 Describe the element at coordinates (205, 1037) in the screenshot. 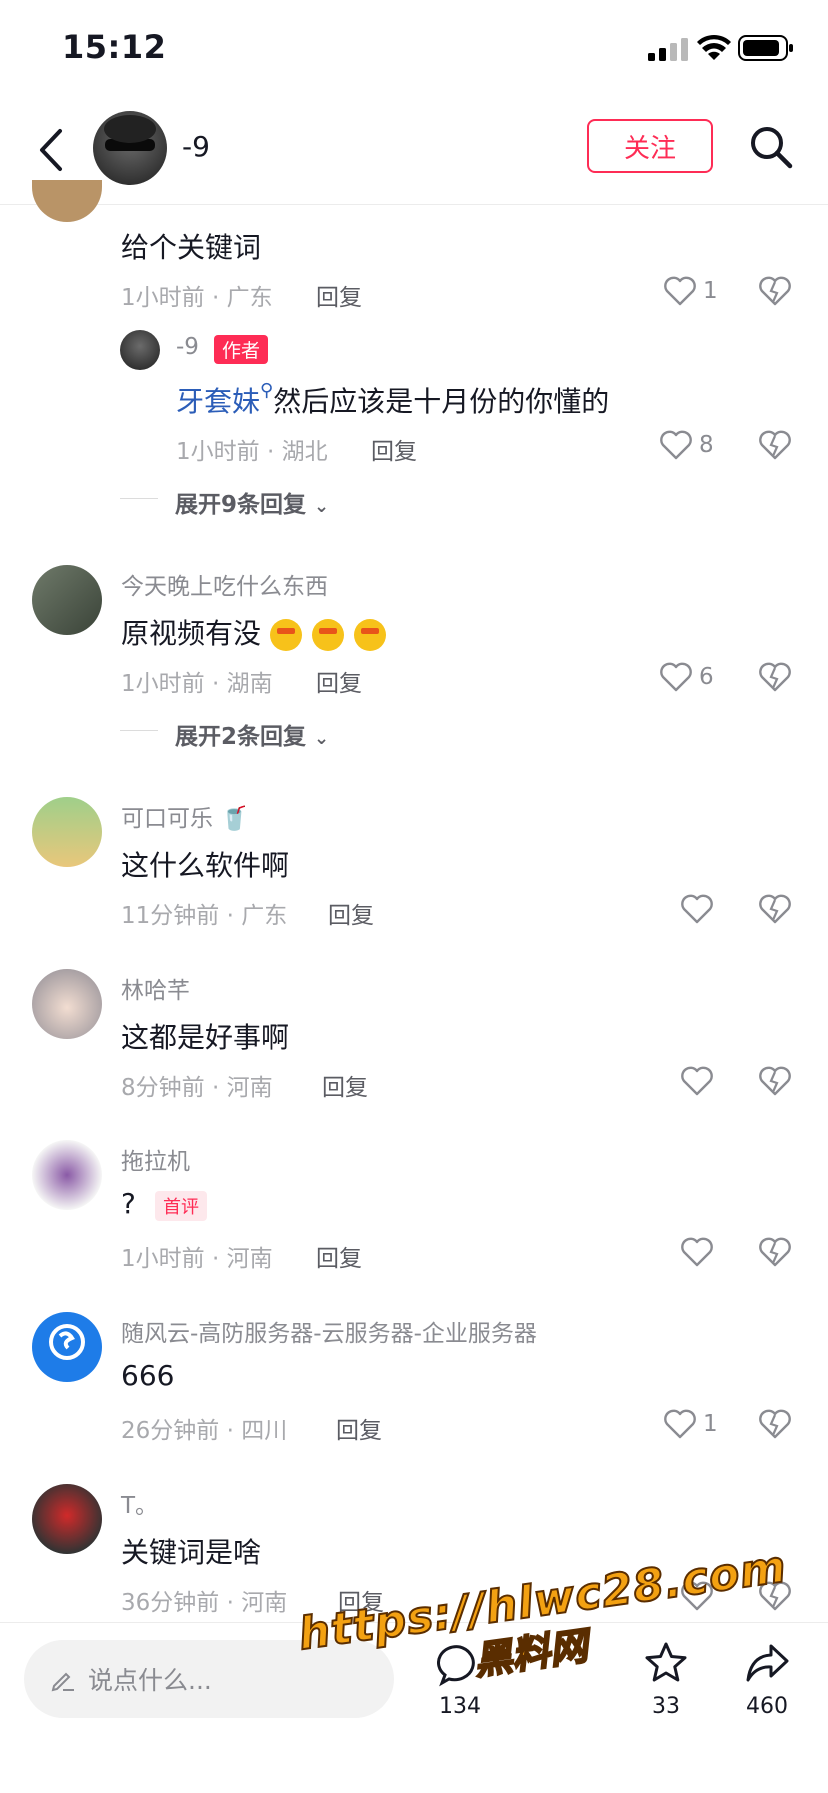

I see `comment-text: 这都是好事啊` at that location.